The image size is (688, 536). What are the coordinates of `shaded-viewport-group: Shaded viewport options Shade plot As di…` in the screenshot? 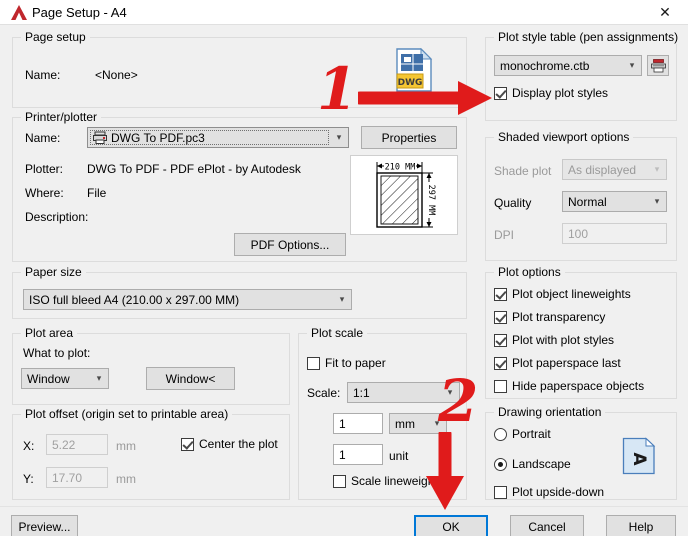 It's located at (581, 195).